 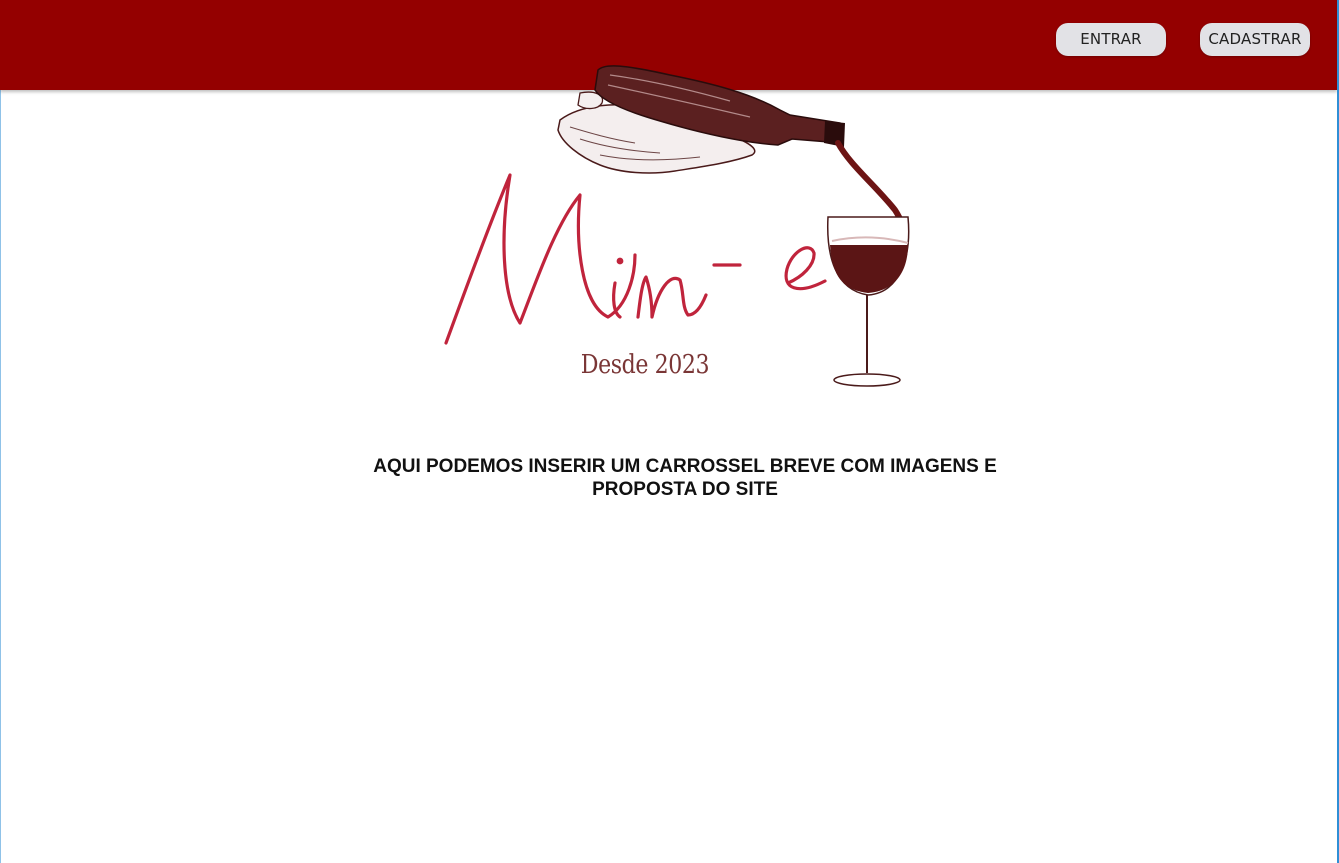 What do you see at coordinates (1111, 39) in the screenshot?
I see `login-button: ENTRAR` at bounding box center [1111, 39].